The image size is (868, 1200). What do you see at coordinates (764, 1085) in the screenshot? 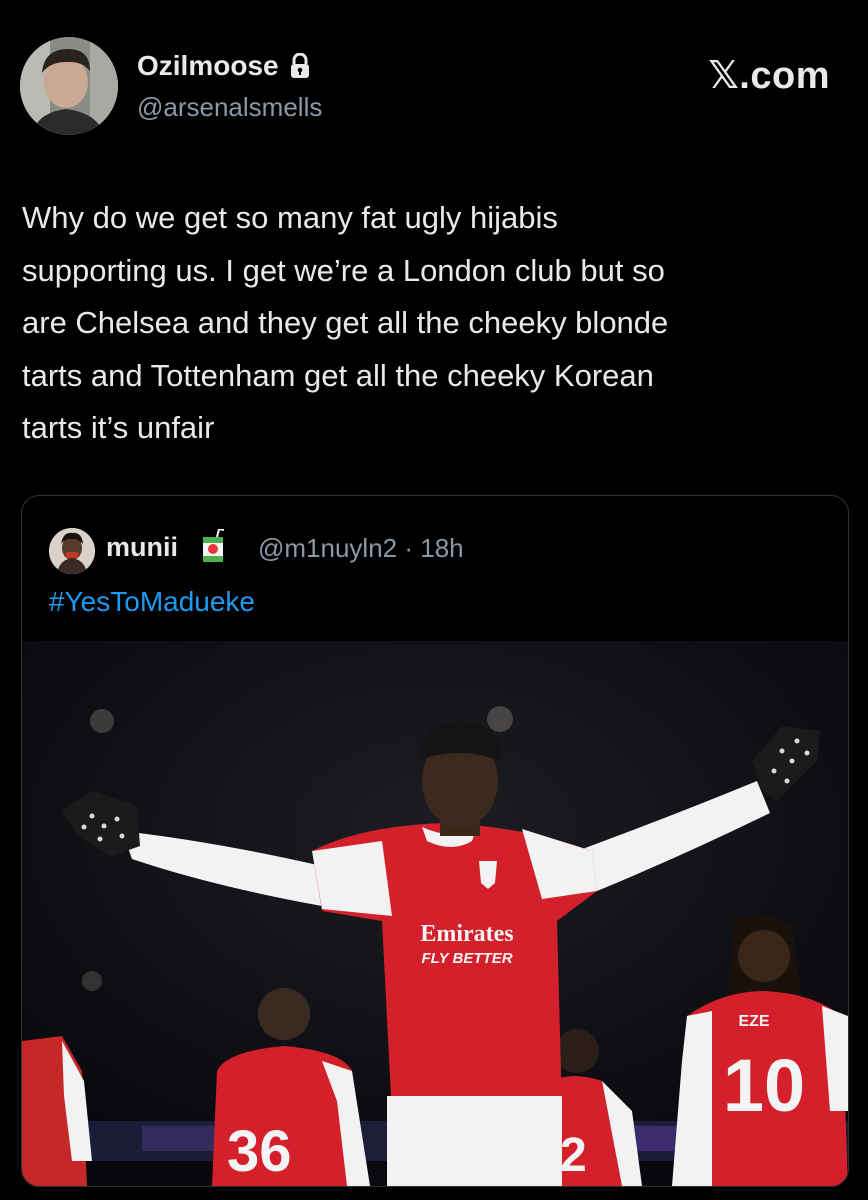
I see `jersey-number-10: 10` at bounding box center [764, 1085].